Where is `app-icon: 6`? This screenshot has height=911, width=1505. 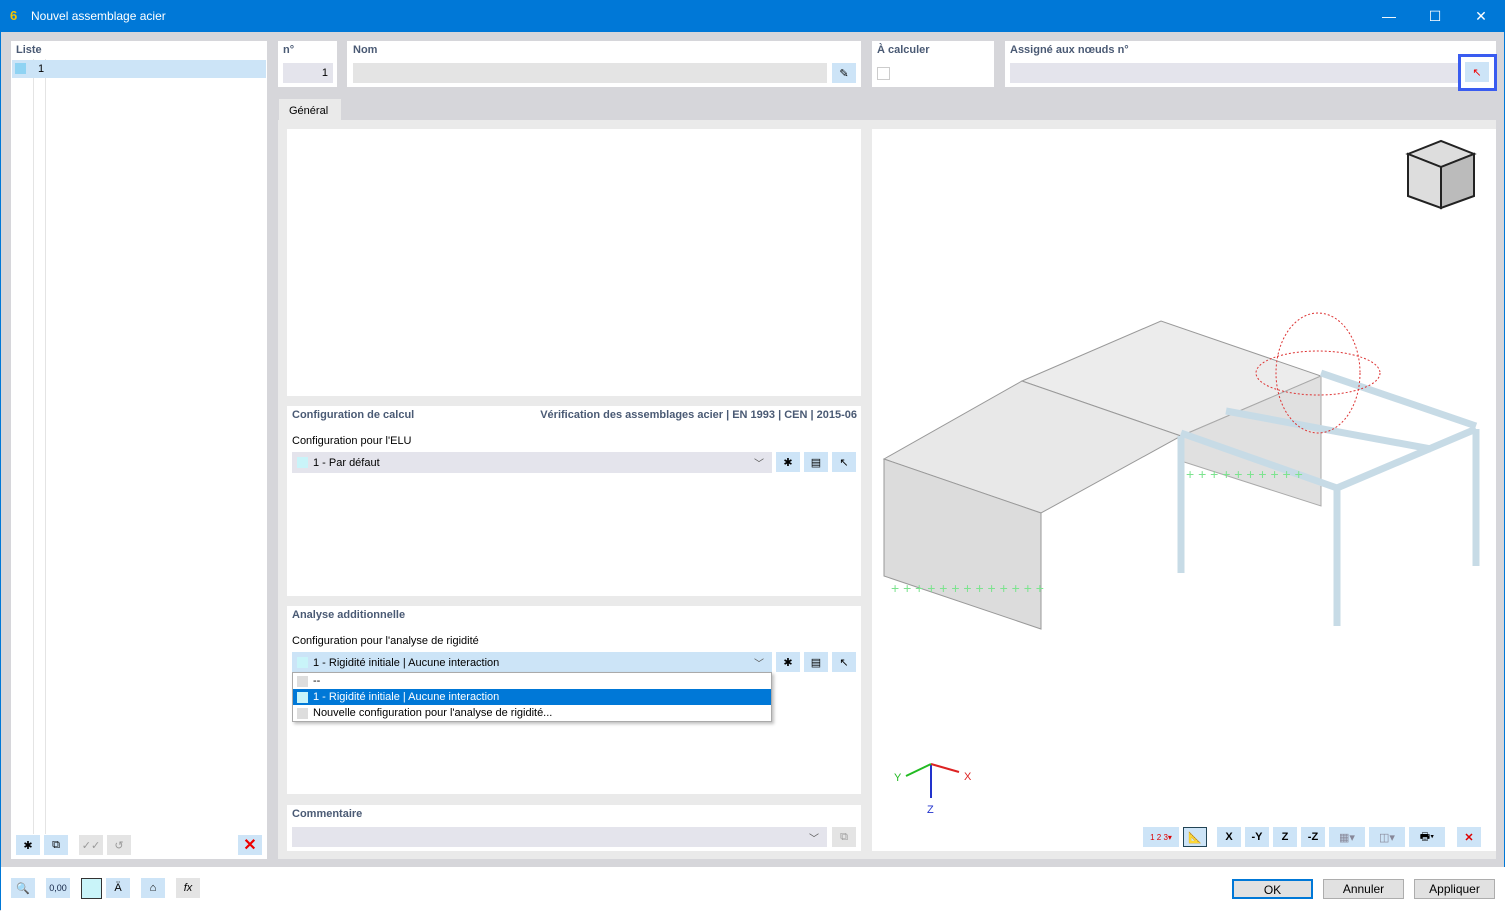 app-icon: 6 is located at coordinates (14, 15).